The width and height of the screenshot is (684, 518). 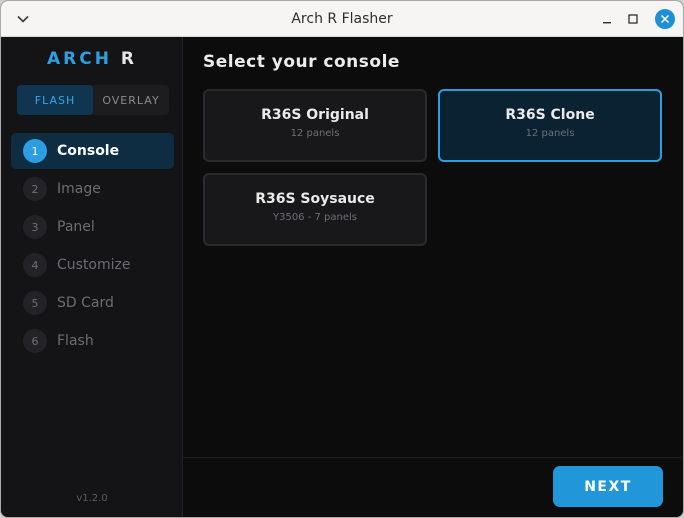 I want to click on maximize-icon, so click(x=633, y=19).